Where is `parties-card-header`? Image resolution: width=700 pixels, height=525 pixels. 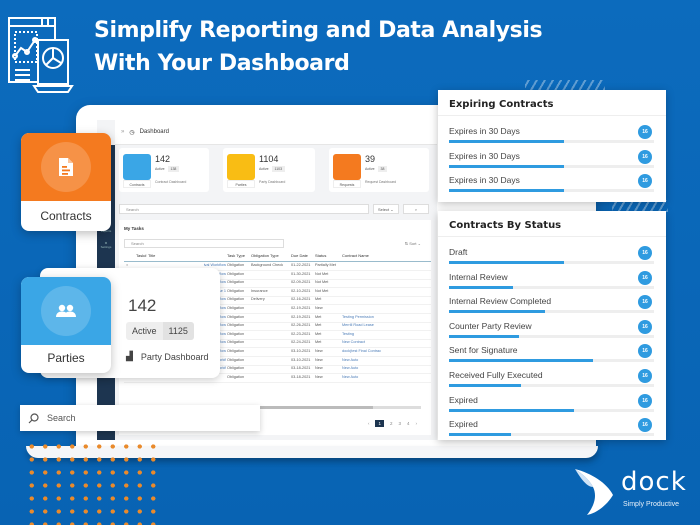 parties-card-header is located at coordinates (66, 311).